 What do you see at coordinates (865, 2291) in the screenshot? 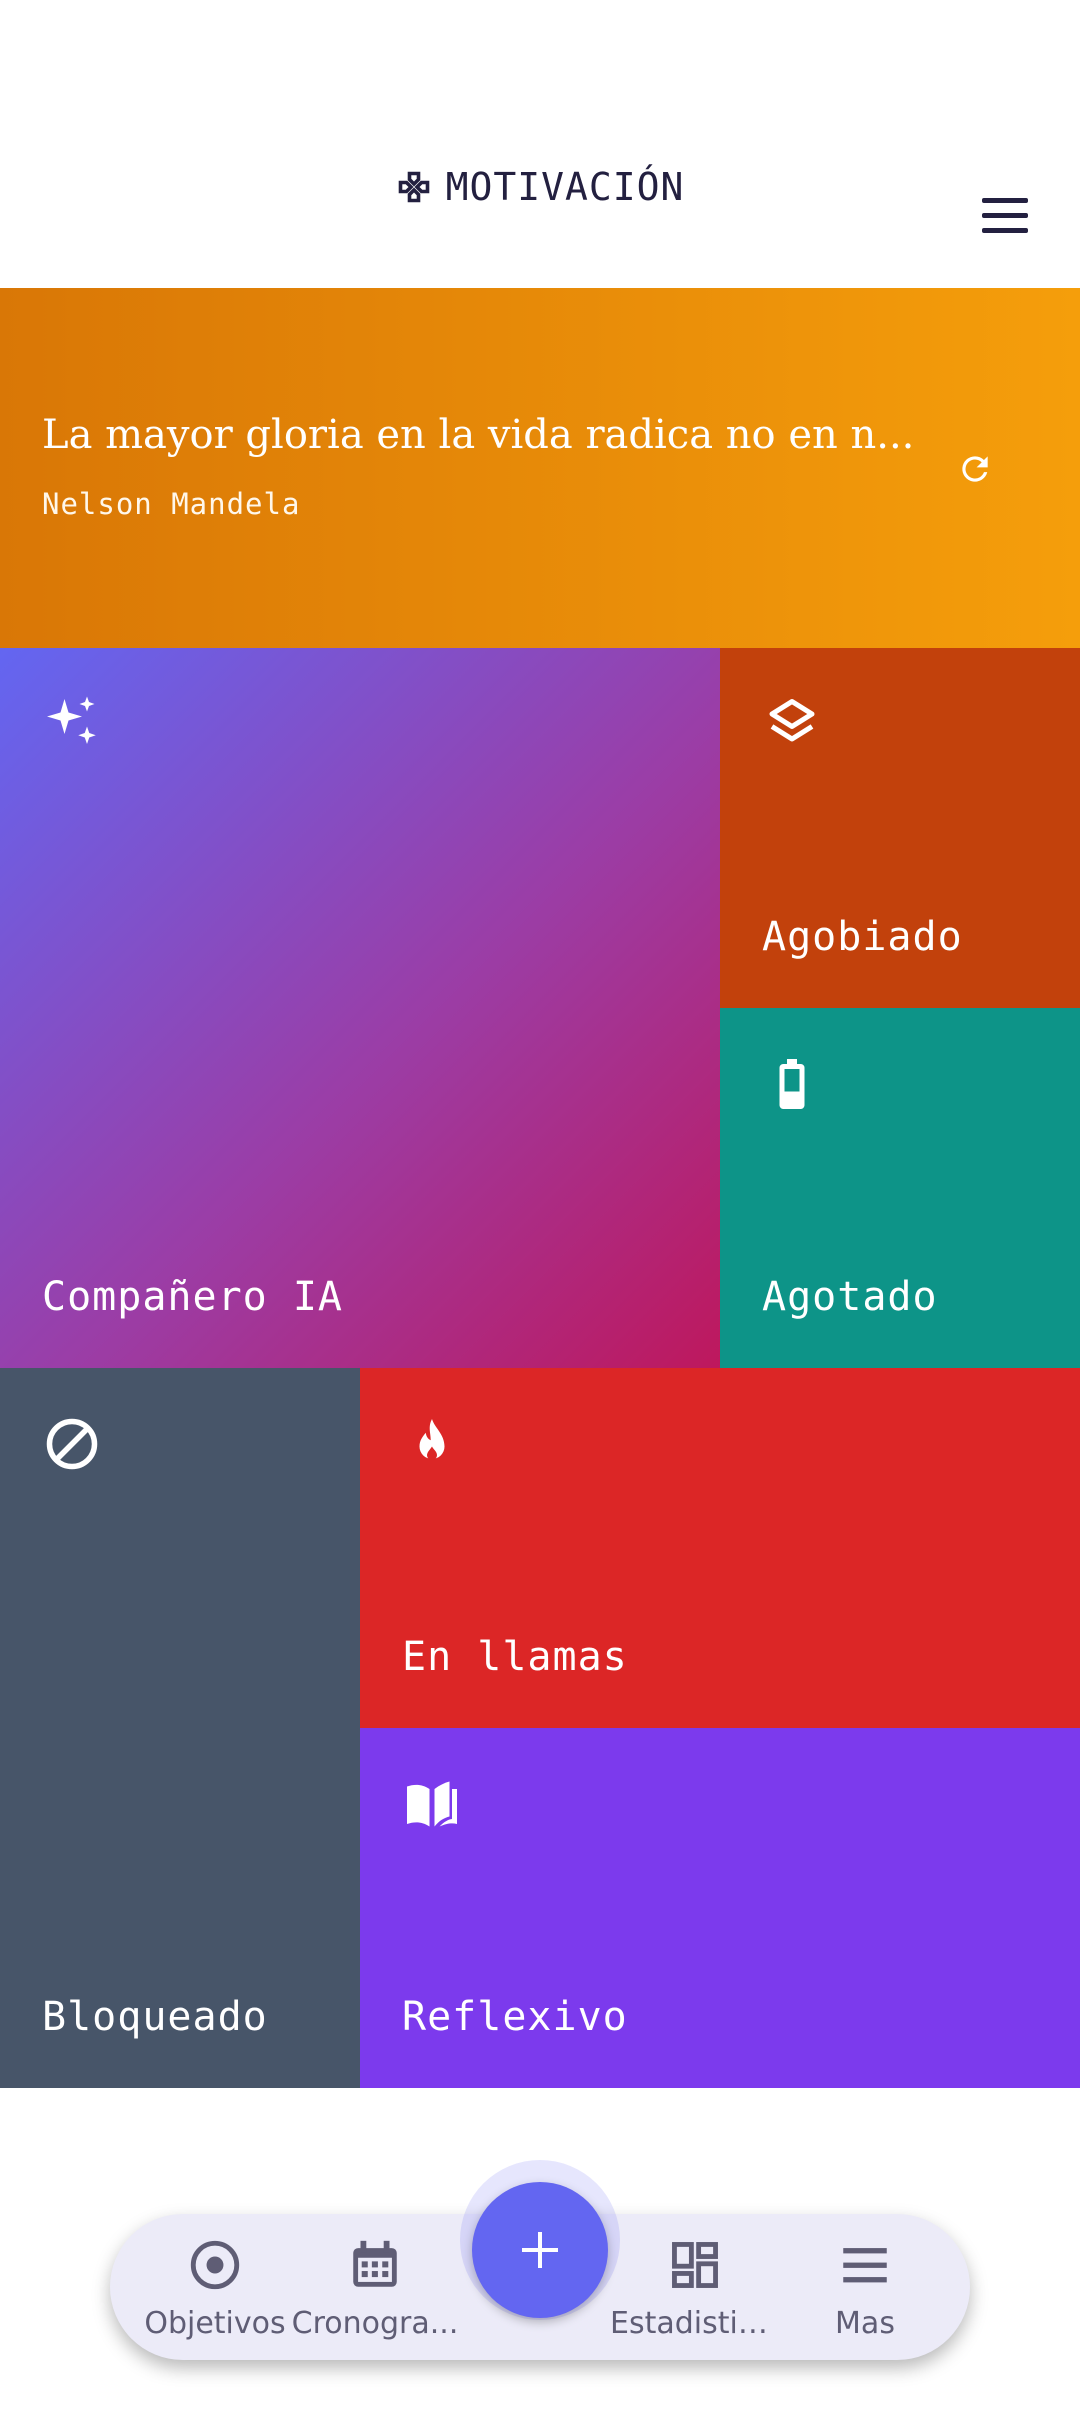
I see `nav-item-mas: Mas` at bounding box center [865, 2291].